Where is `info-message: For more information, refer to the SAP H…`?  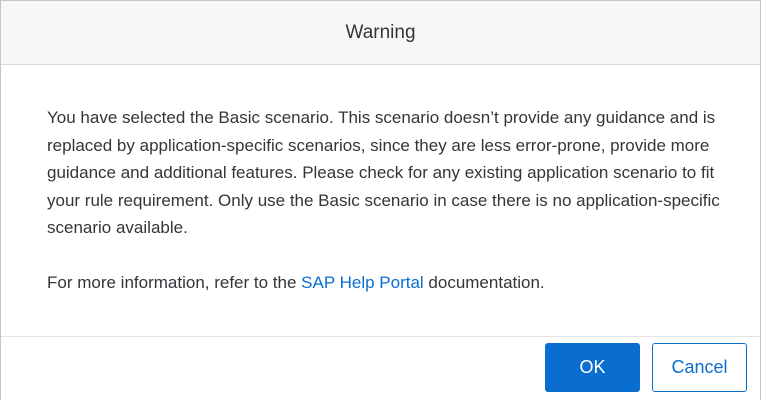 info-message: For more information, refer to the SAP H… is located at coordinates (387, 283).